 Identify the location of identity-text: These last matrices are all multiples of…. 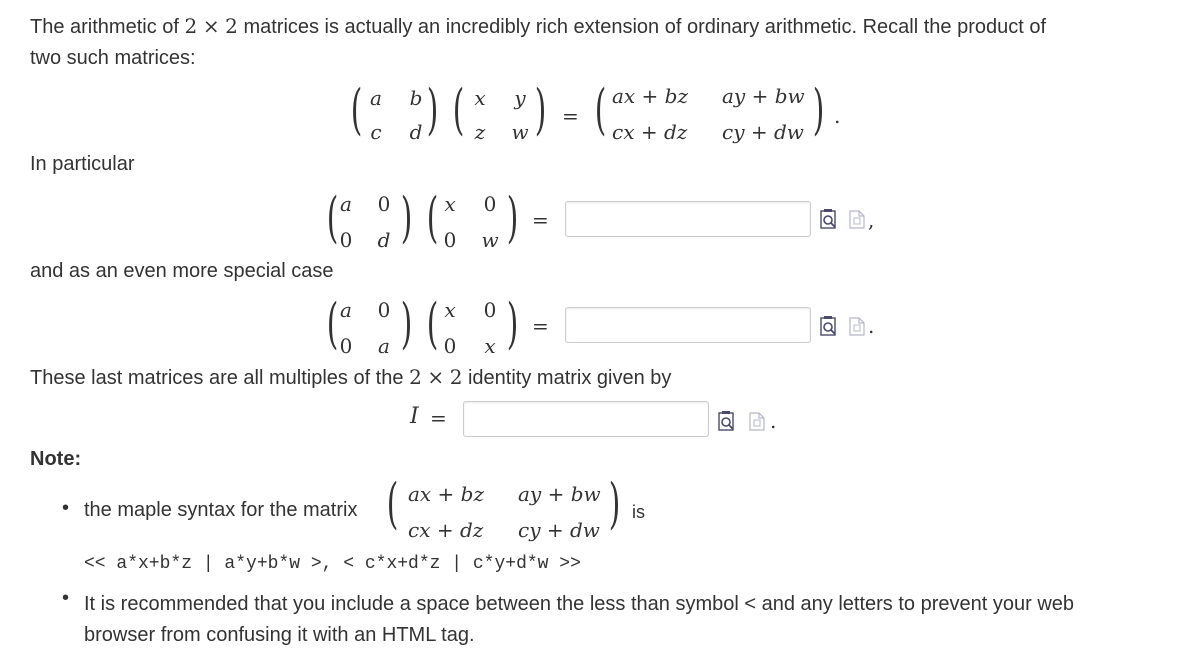
(217, 378).